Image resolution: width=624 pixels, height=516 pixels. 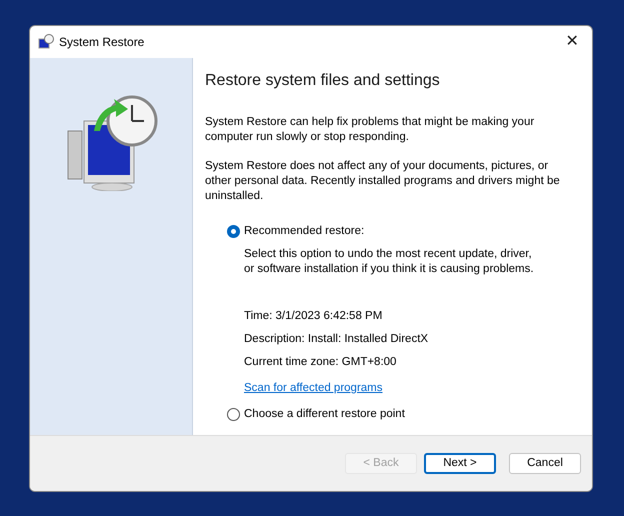 What do you see at coordinates (460, 463) in the screenshot?
I see `dialog-button: Next >` at bounding box center [460, 463].